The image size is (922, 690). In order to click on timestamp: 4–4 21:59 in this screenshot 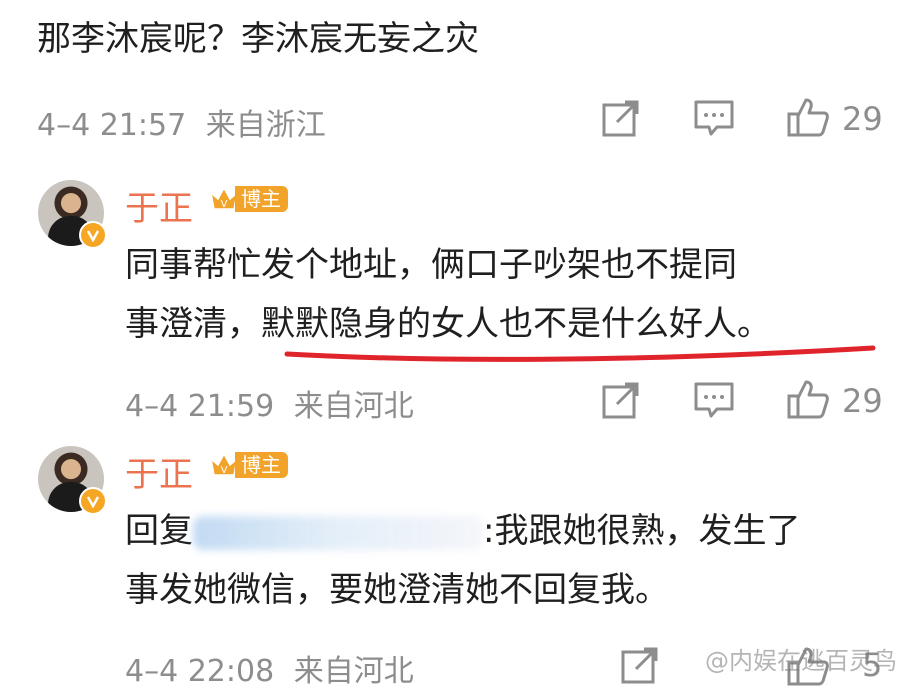, I will do `click(200, 406)`.